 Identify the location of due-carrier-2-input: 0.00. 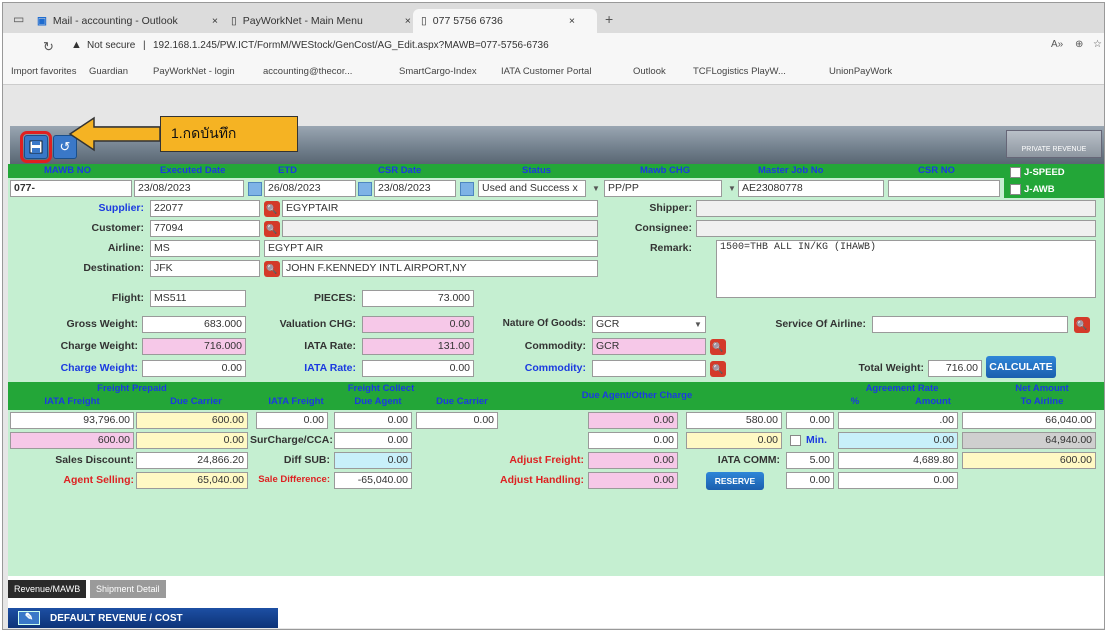
(192, 440).